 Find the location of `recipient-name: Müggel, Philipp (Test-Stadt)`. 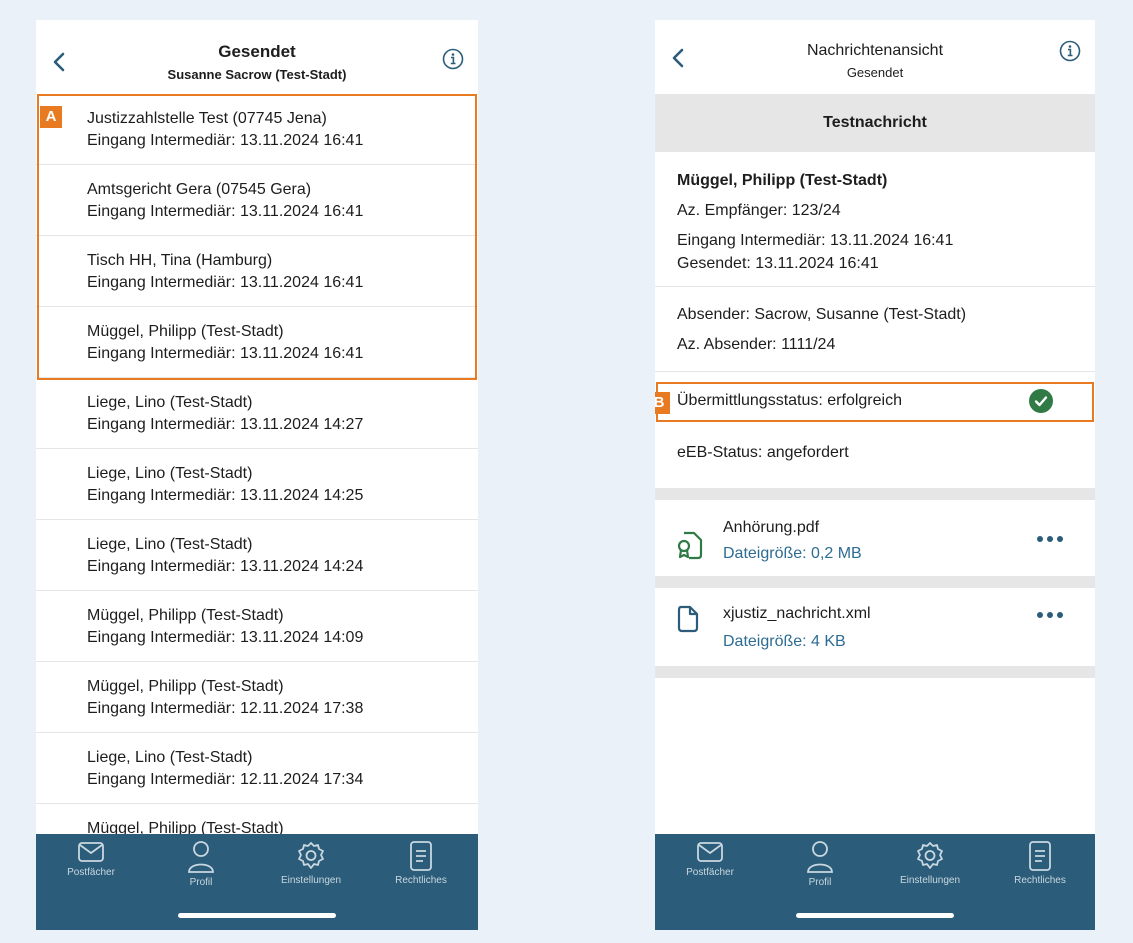

recipient-name: Müggel, Philipp (Test-Stadt) is located at coordinates (782, 180).